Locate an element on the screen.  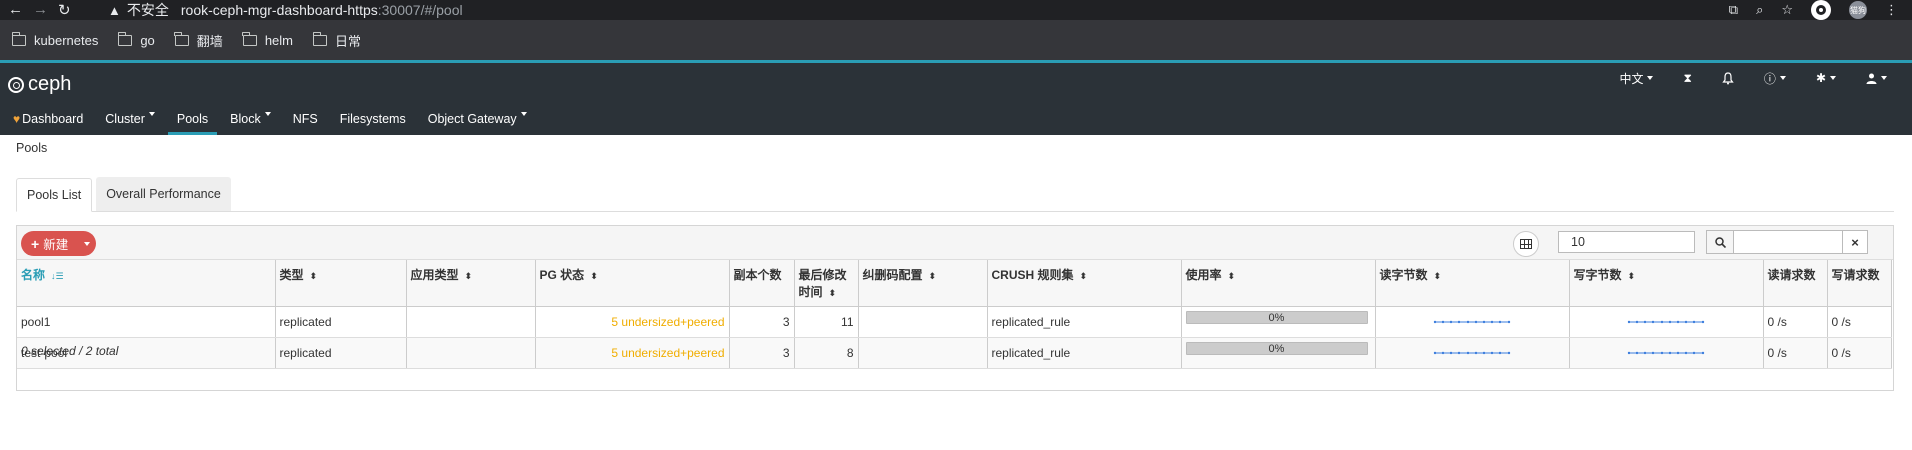
forward-icon: → is located at coordinates (40, 9).